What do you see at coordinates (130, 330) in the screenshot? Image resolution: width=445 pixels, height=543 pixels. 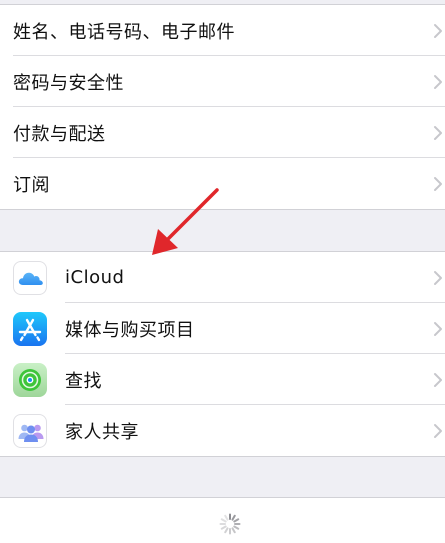 I see `row-label: 媒体与购买项目` at bounding box center [130, 330].